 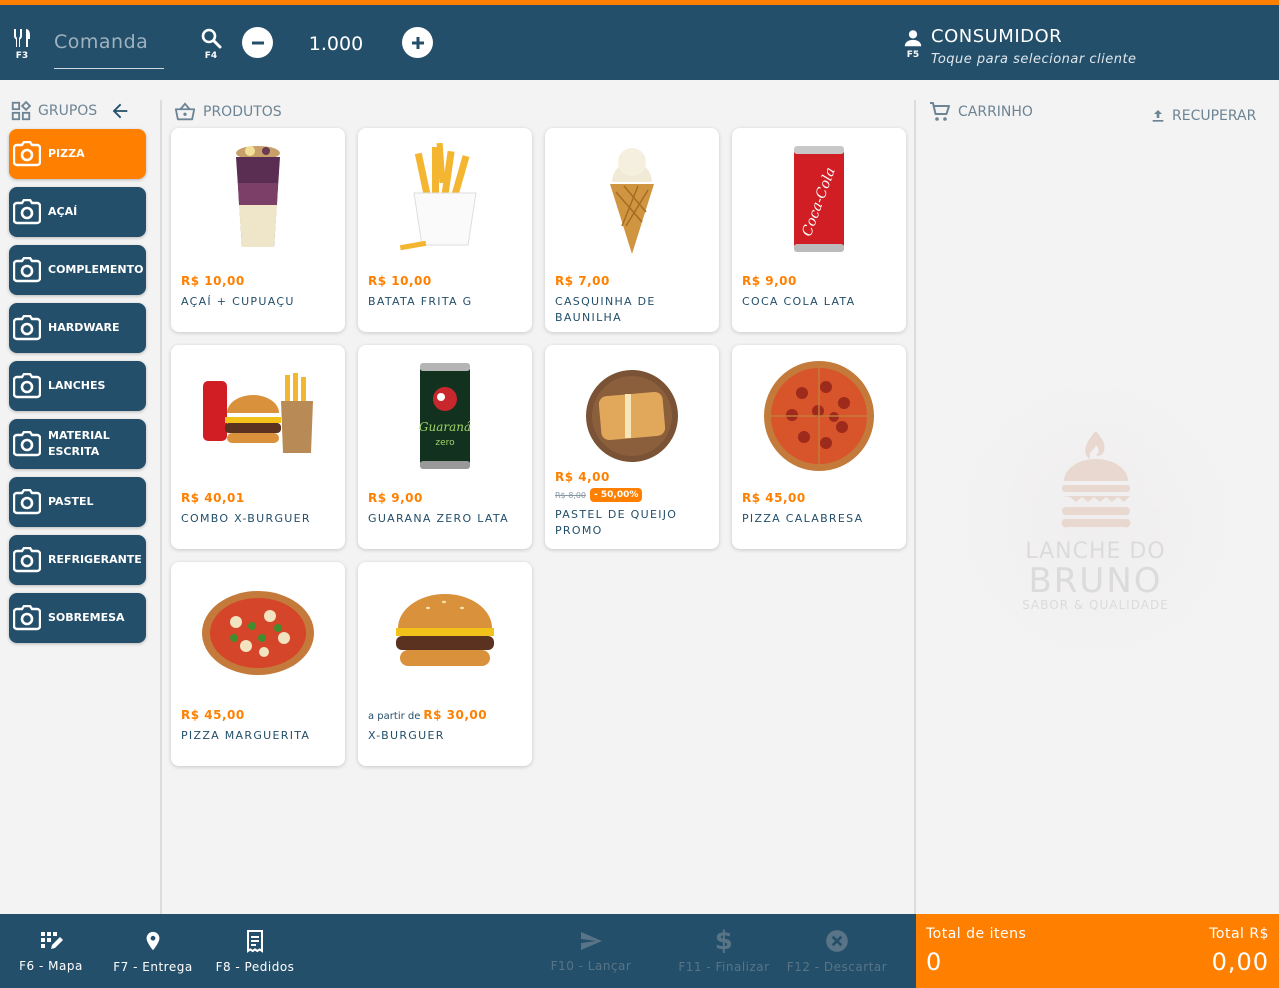 I want to click on product-card: R$ 10,00 BATATA FRITA G, so click(x=445, y=230).